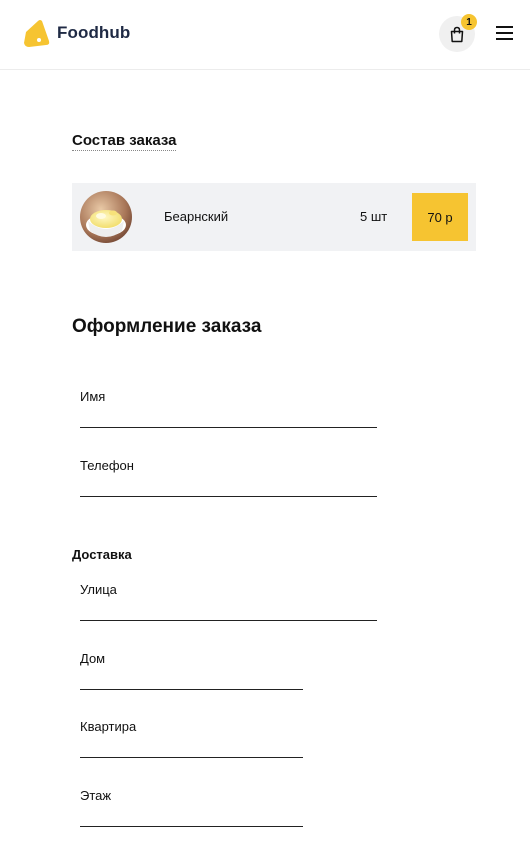 This screenshot has height=843, width=530. What do you see at coordinates (191, 815) in the screenshot?
I see `floor-input` at bounding box center [191, 815].